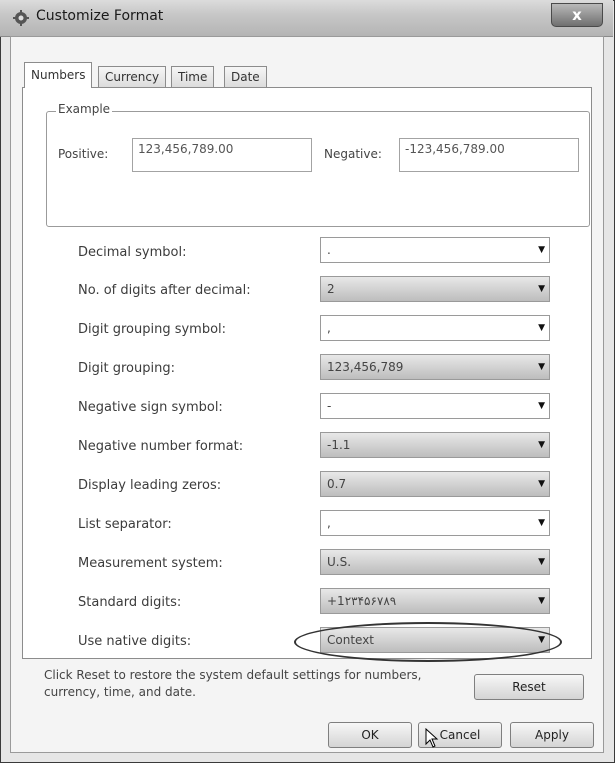 This screenshot has height=763, width=615. I want to click on close-icon: x, so click(577, 15).